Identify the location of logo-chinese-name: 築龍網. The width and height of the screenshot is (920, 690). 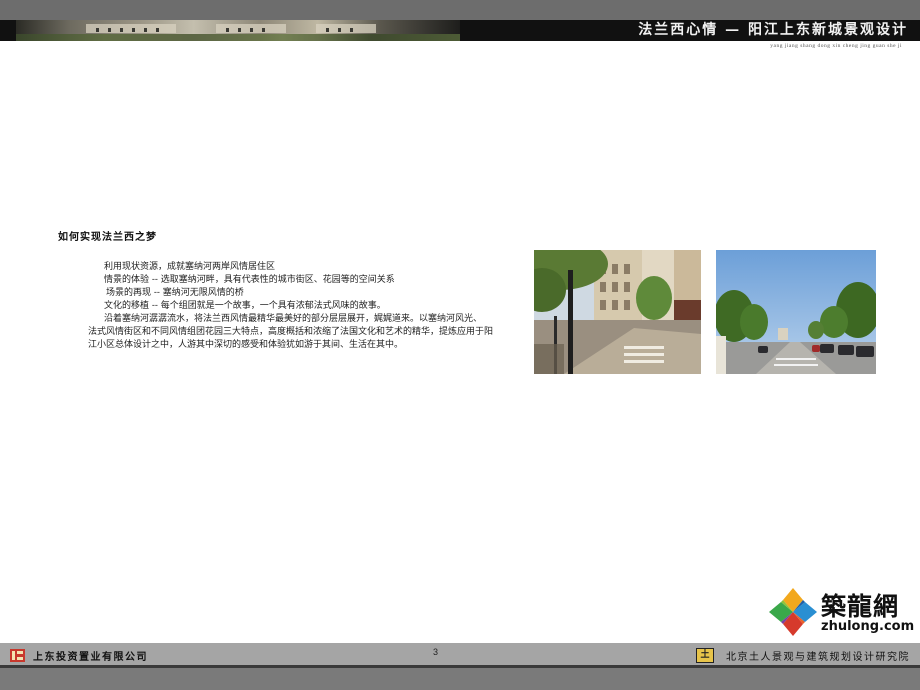
(860, 606).